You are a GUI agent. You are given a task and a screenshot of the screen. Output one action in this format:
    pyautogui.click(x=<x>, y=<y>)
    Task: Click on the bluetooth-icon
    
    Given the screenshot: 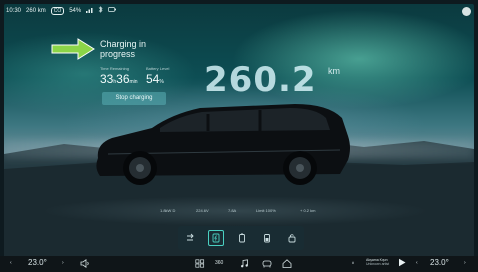 What is the action you would take?
    pyautogui.click(x=100, y=10)
    